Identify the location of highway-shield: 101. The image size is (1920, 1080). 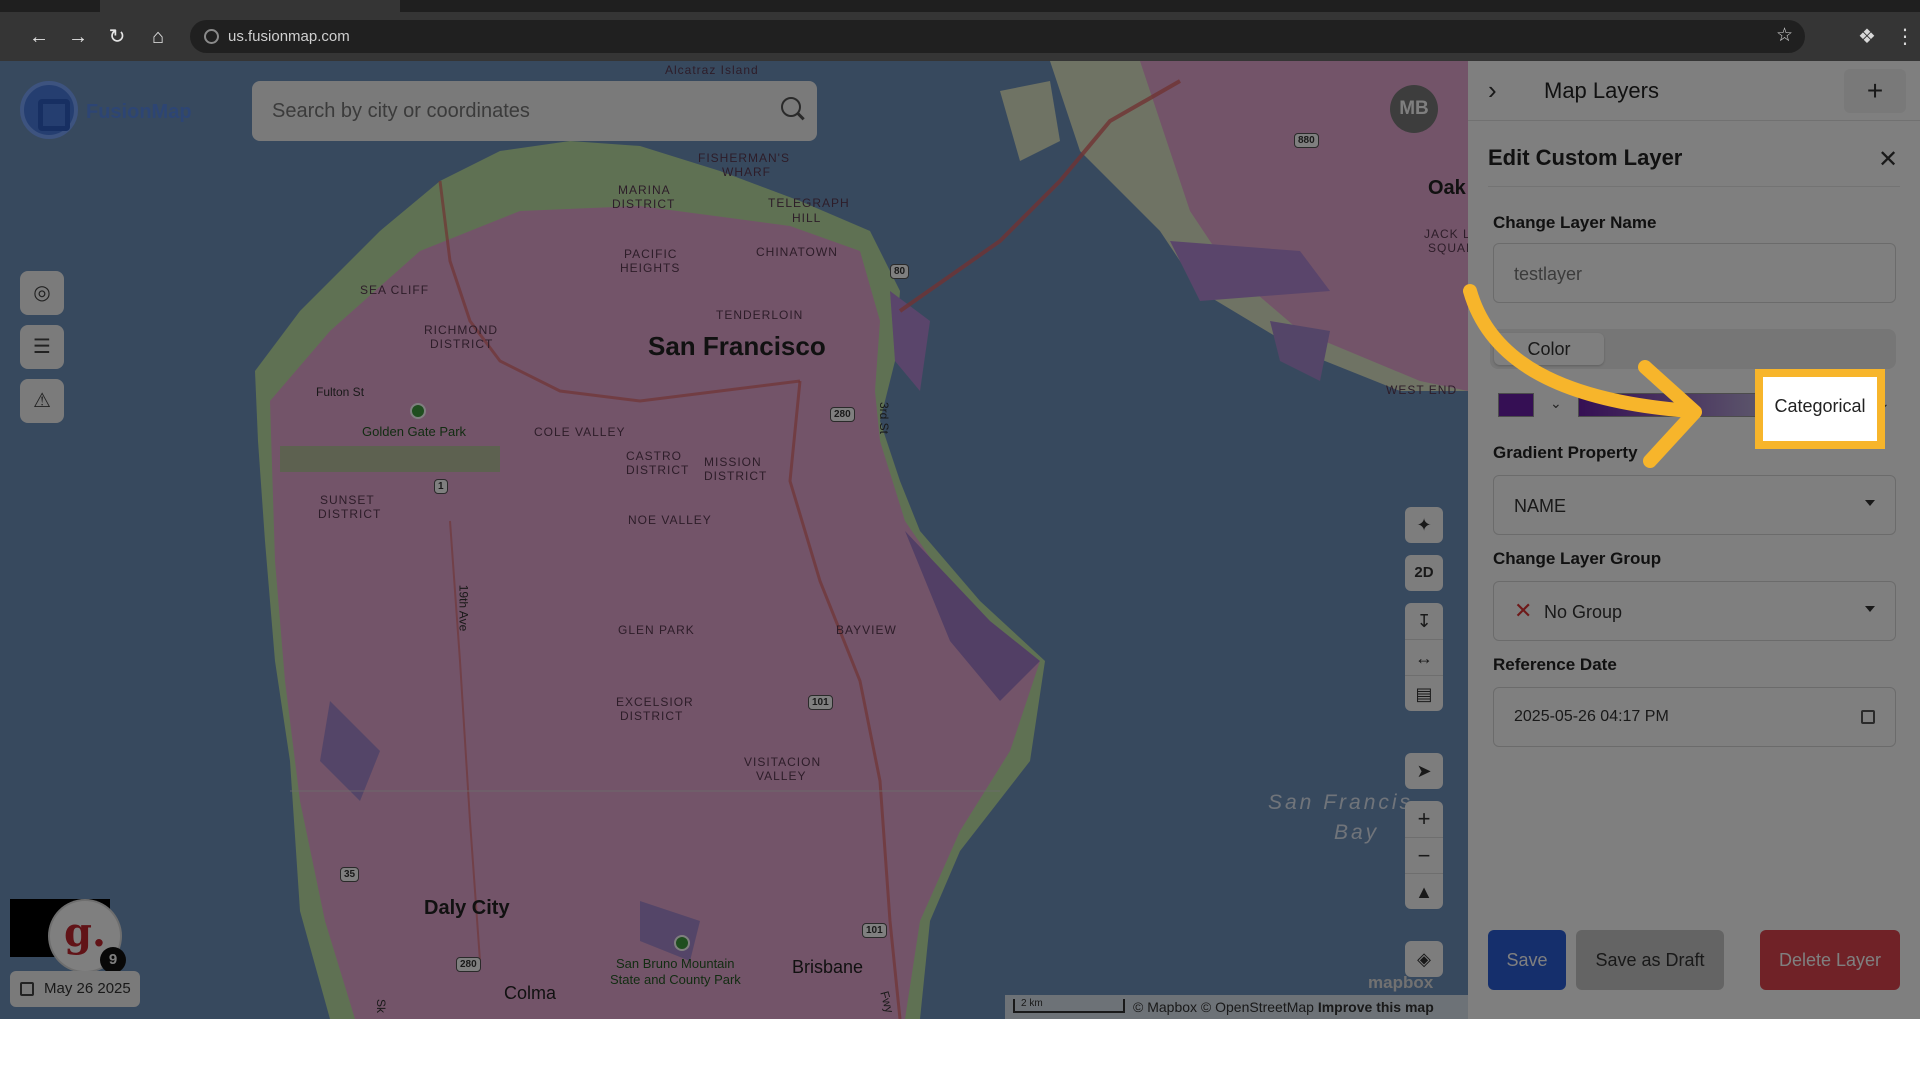
(874, 930).